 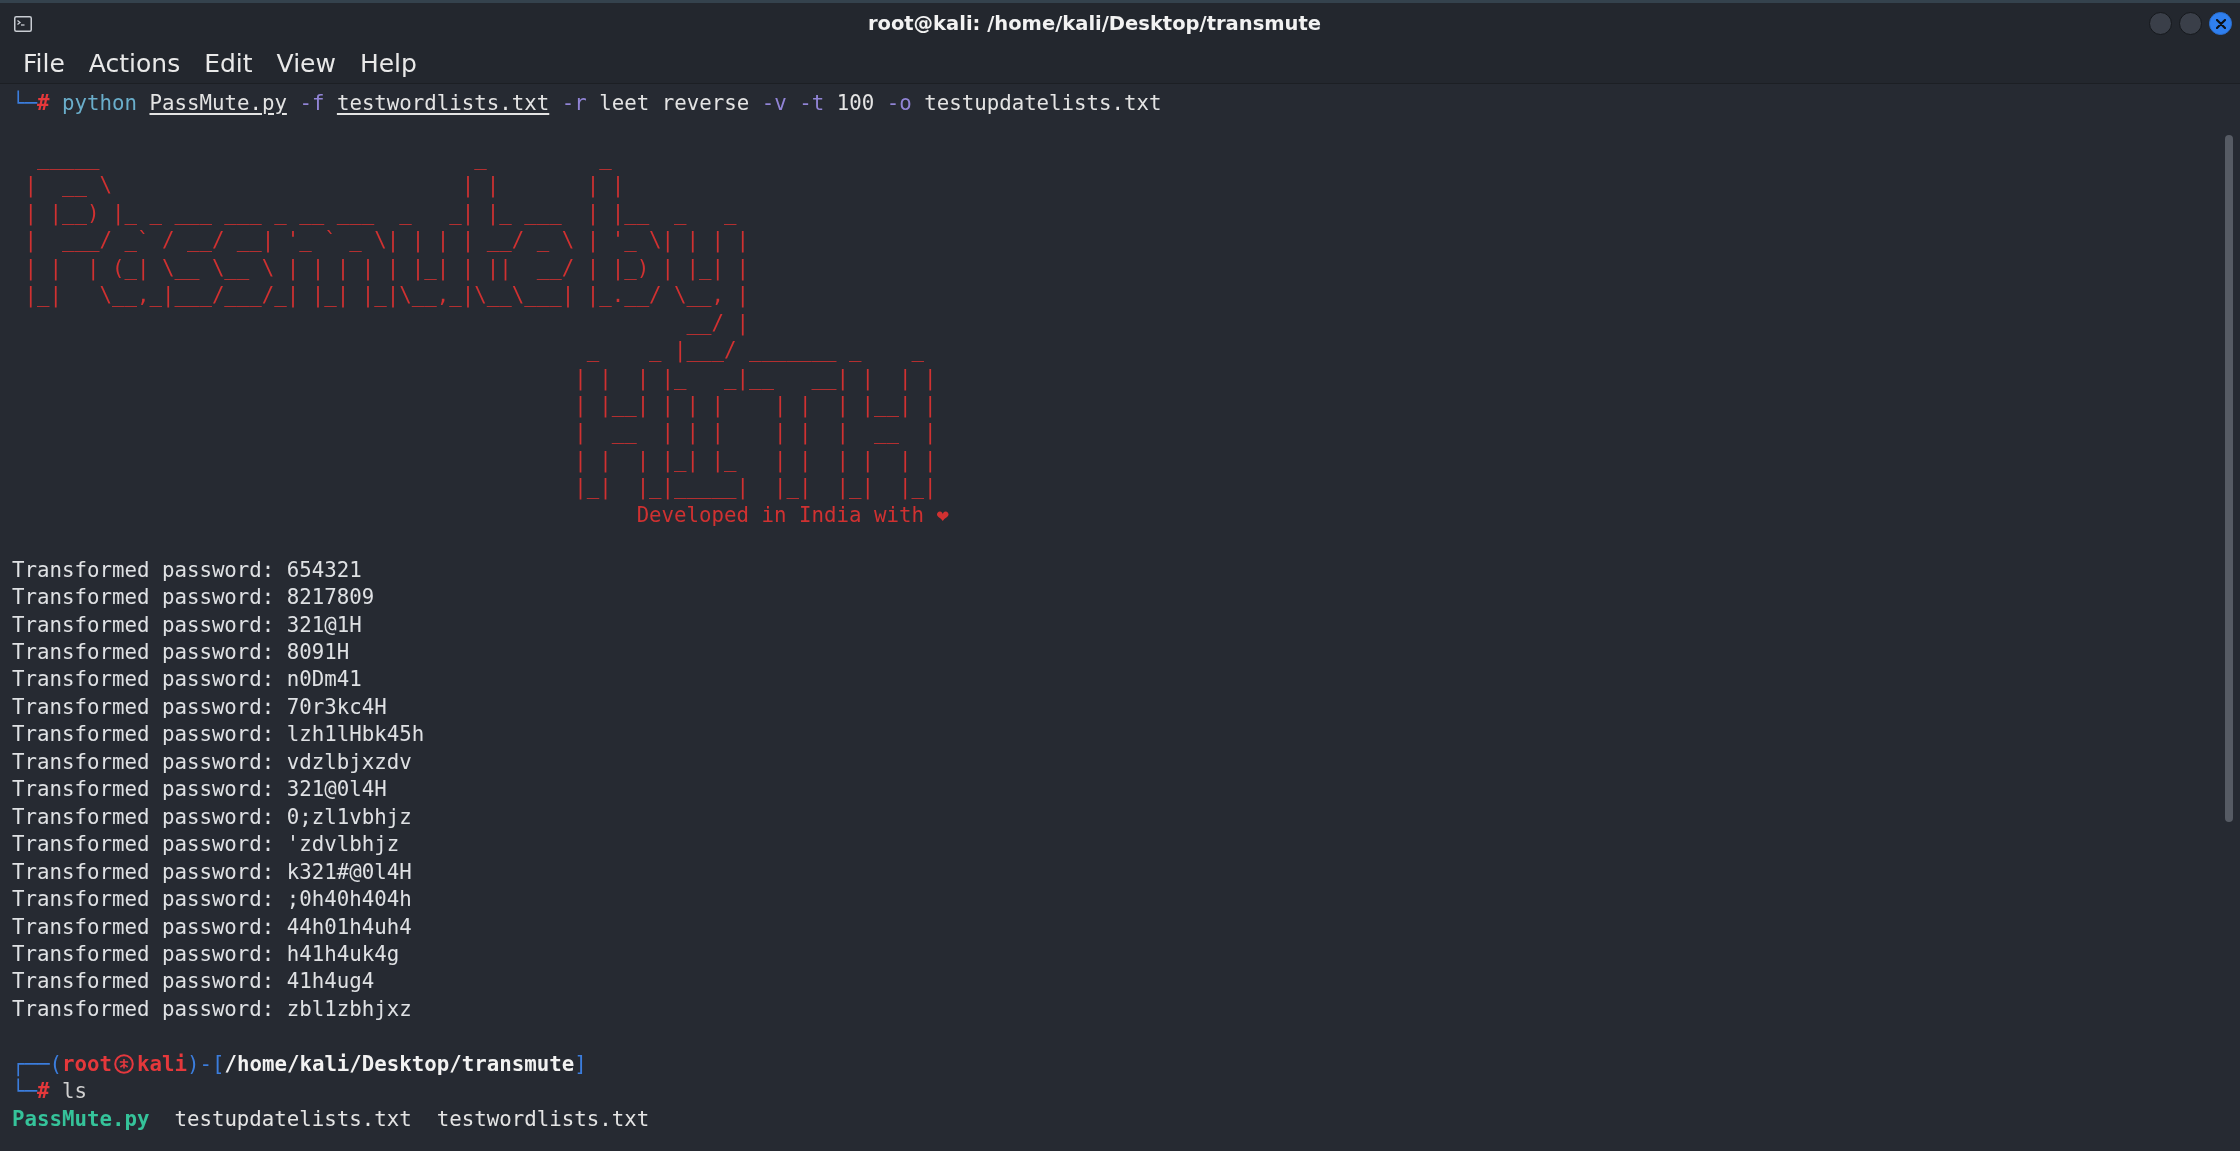 I want to click on output-line: Transformed password: vdzlbjxzdv, so click(x=212, y=762).